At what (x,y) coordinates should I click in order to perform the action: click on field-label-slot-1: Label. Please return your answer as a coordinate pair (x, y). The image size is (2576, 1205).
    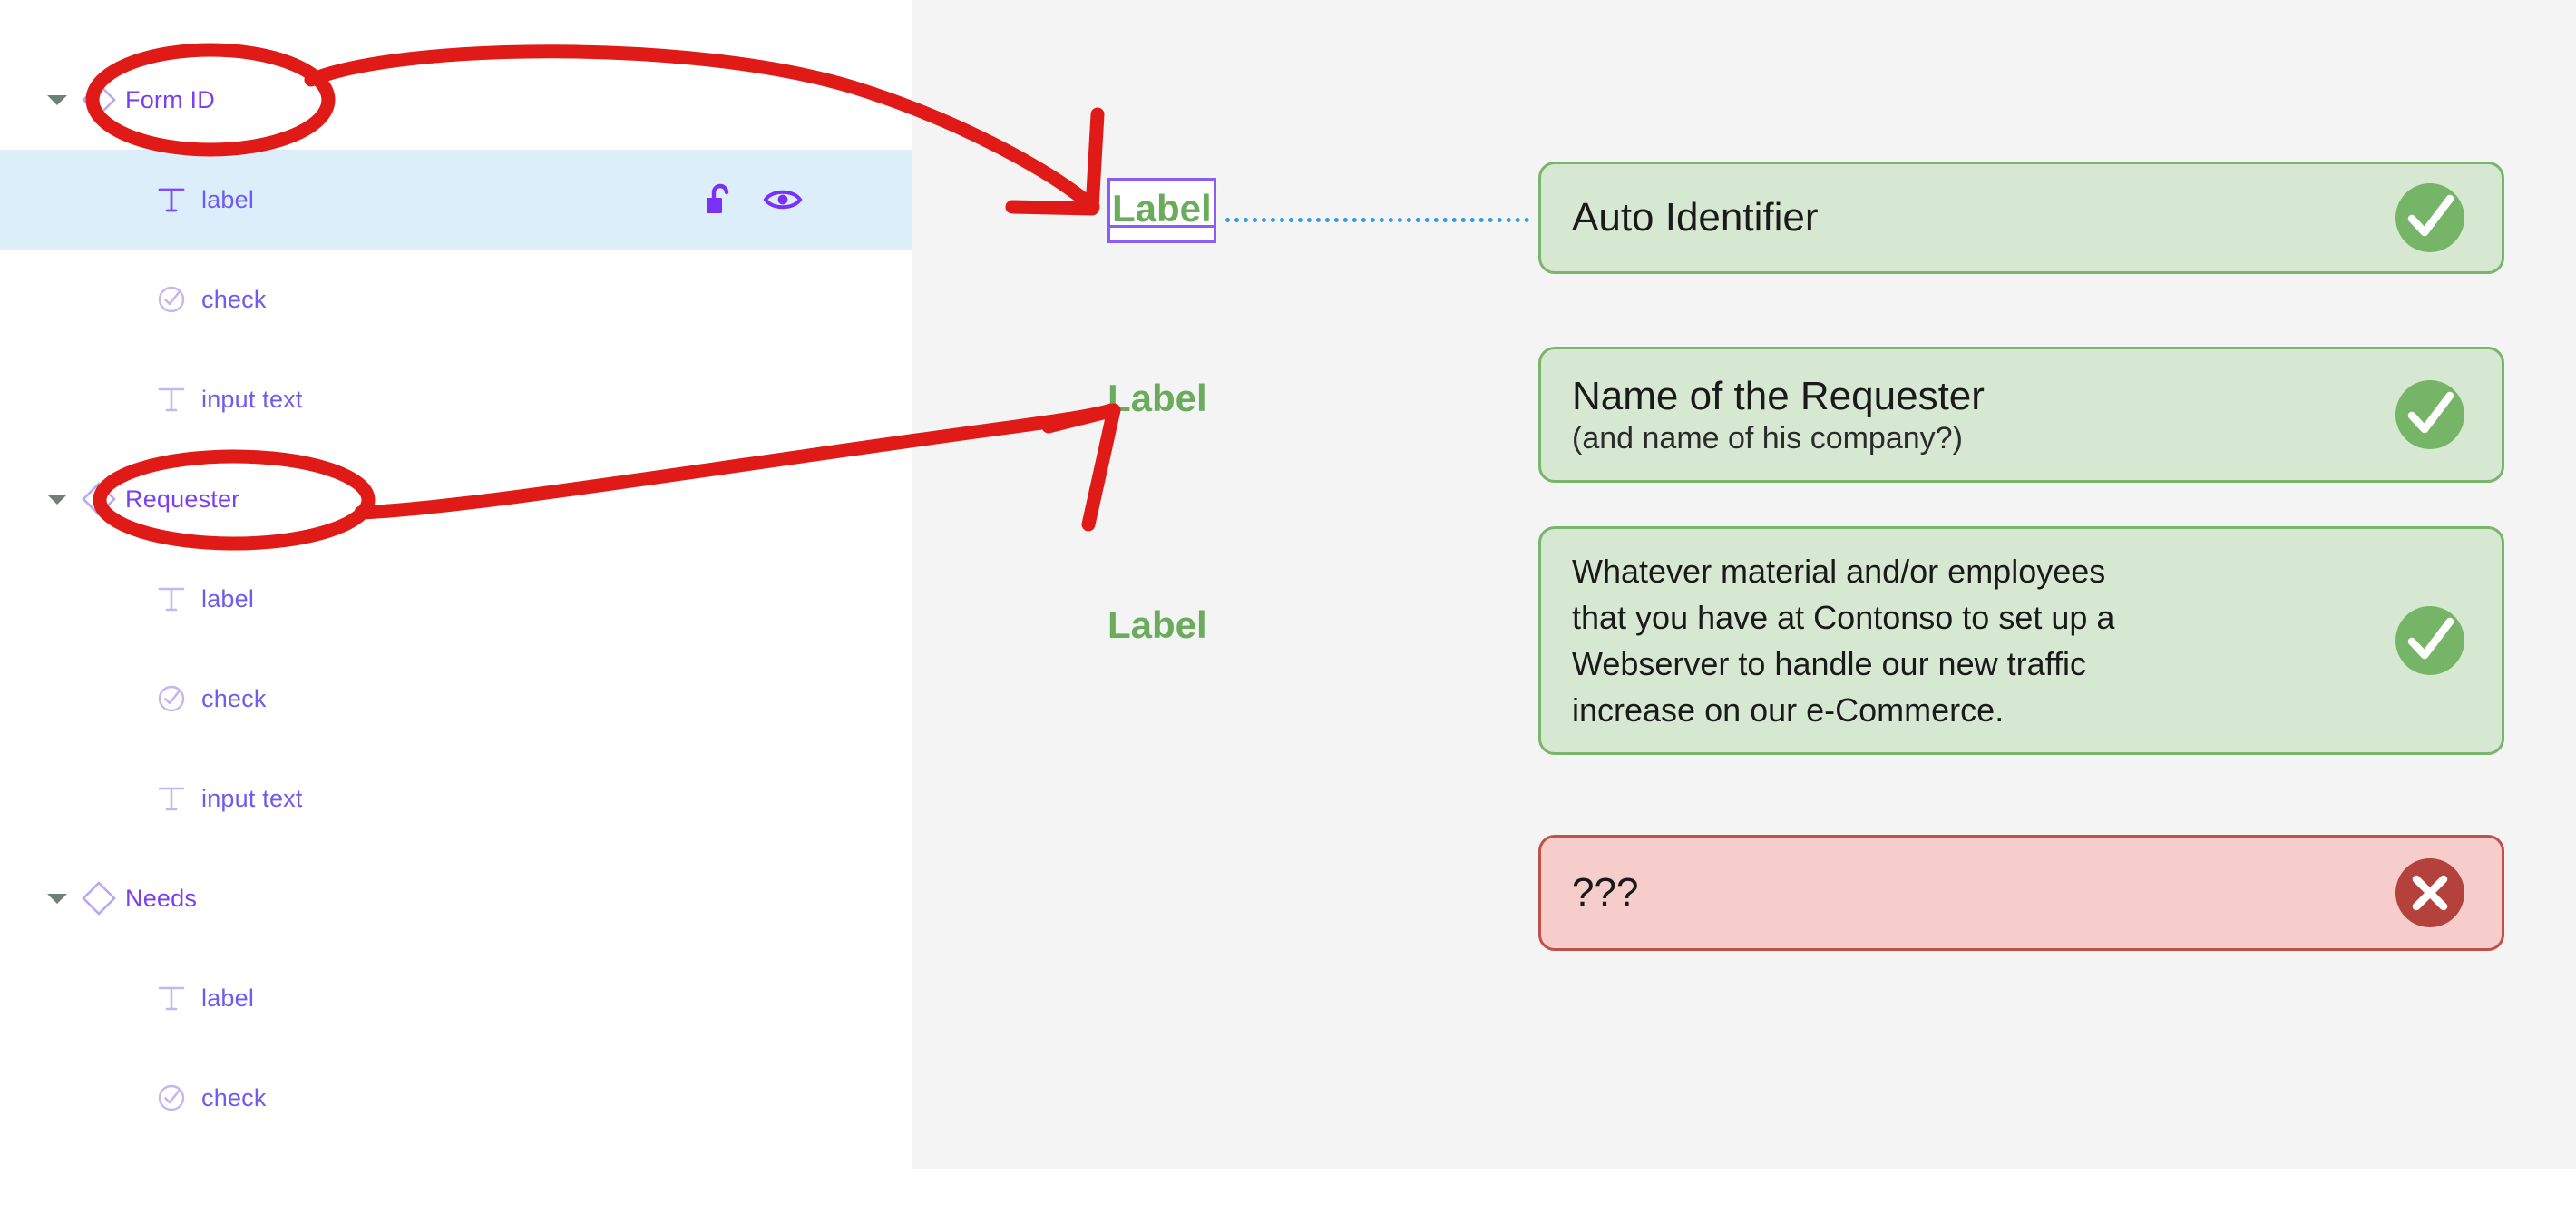
    Looking at the image, I should click on (1161, 211).